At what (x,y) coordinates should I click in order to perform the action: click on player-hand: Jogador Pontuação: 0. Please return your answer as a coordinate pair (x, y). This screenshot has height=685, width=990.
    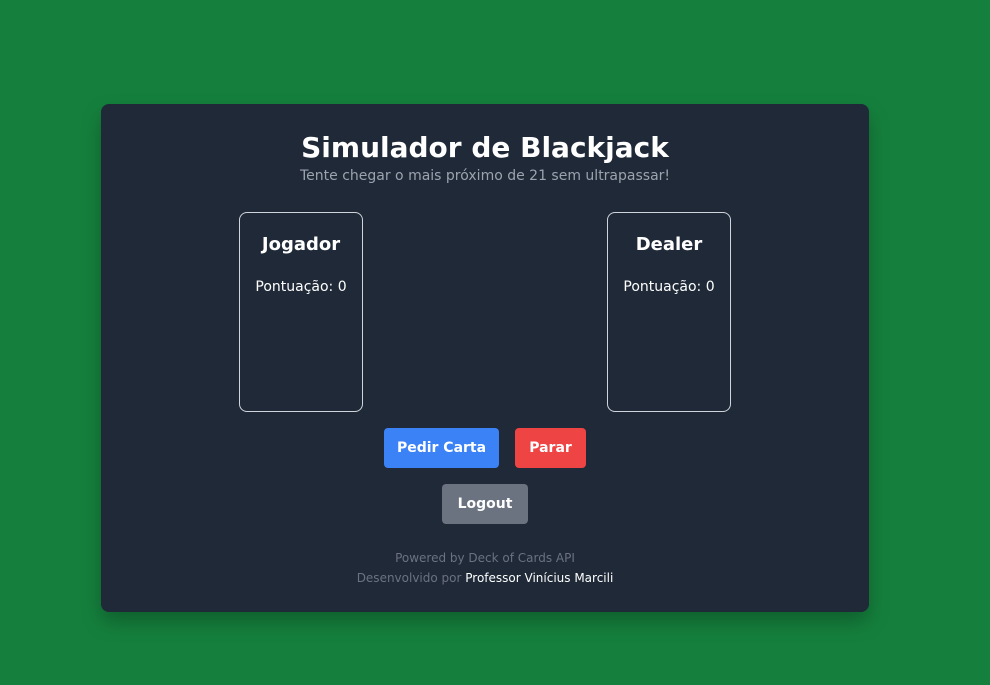
    Looking at the image, I should click on (301, 312).